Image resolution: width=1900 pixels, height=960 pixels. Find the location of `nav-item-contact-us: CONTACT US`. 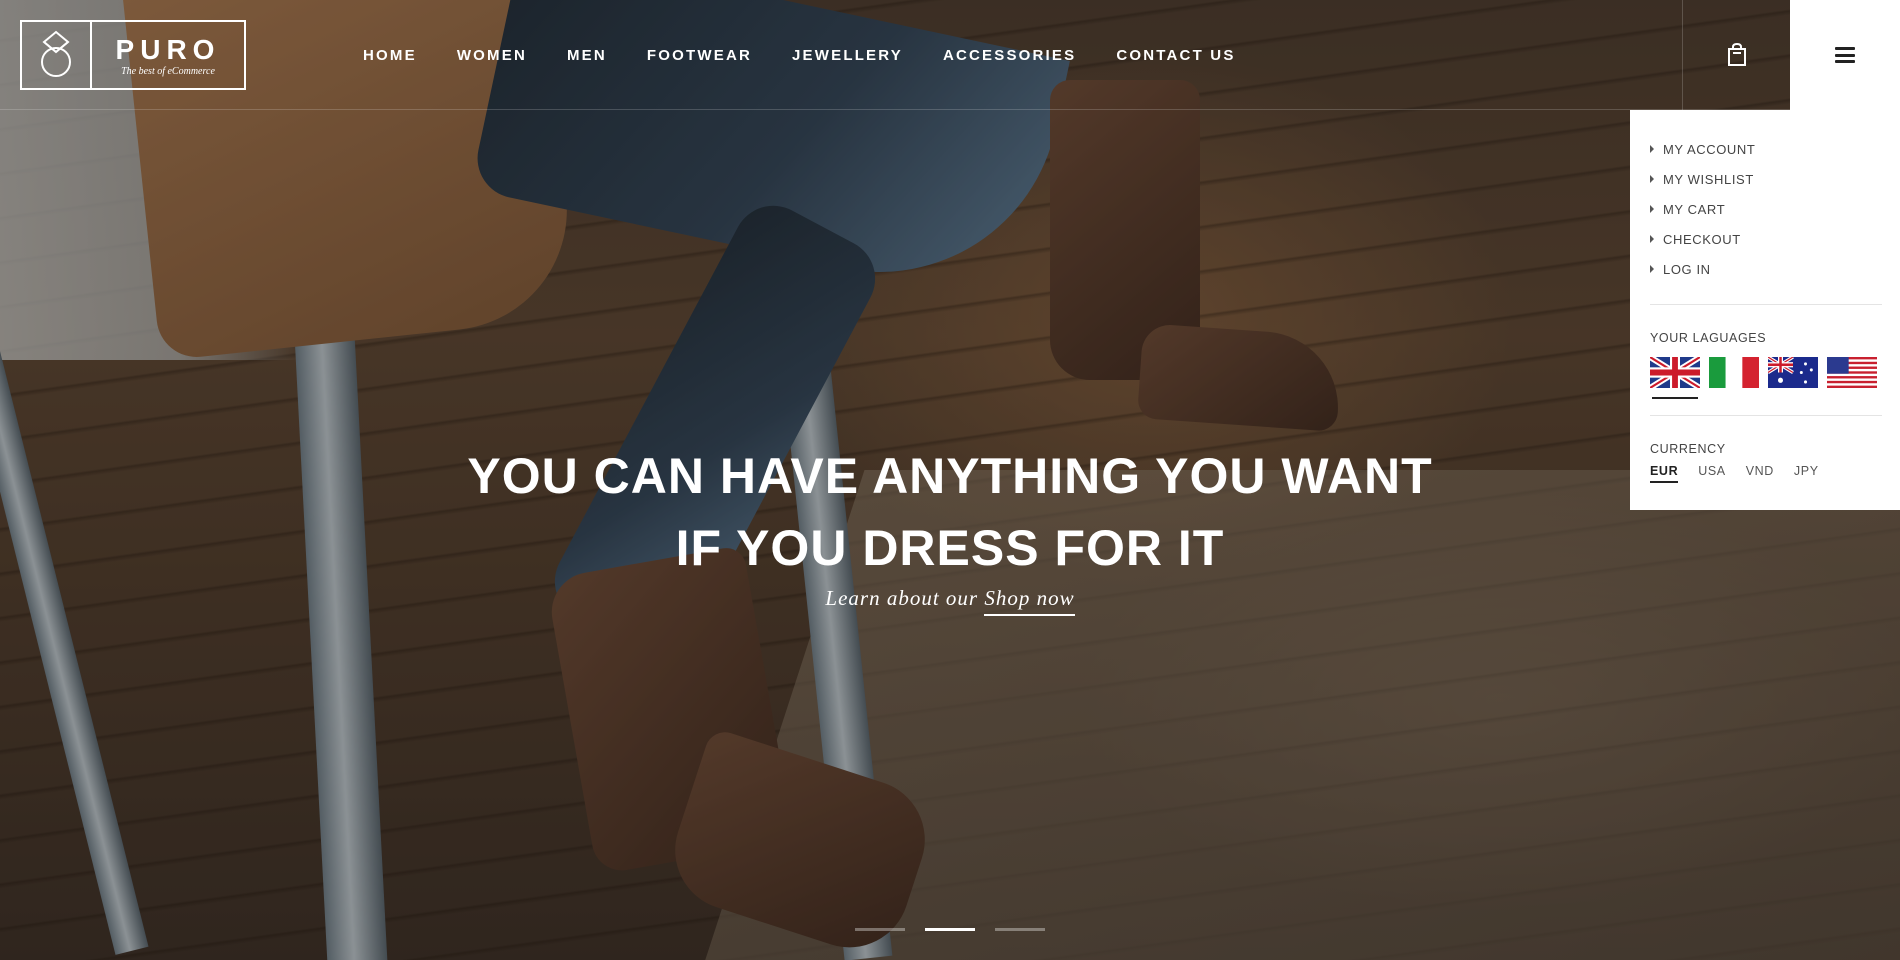

nav-item-contact-us: CONTACT US is located at coordinates (1175, 56).